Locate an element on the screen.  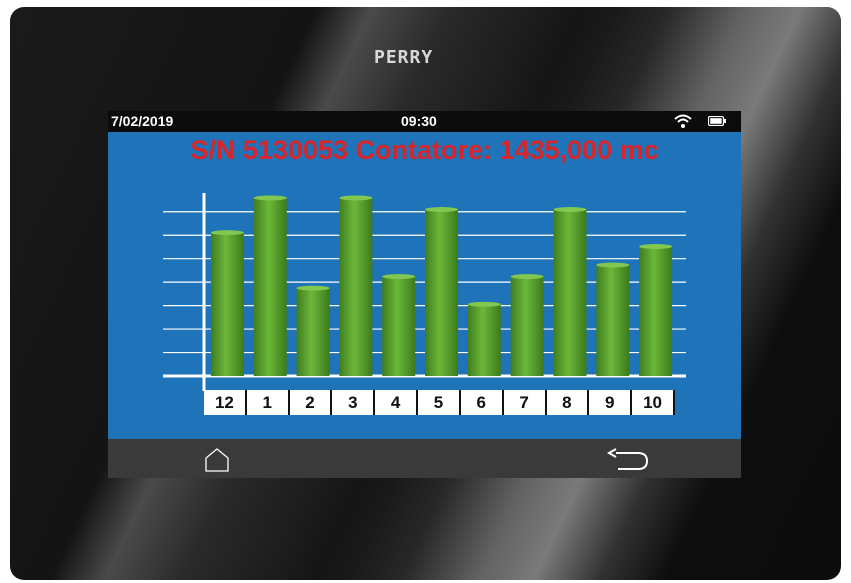
x-tick-label: 8 is located at coordinates (568, 402).